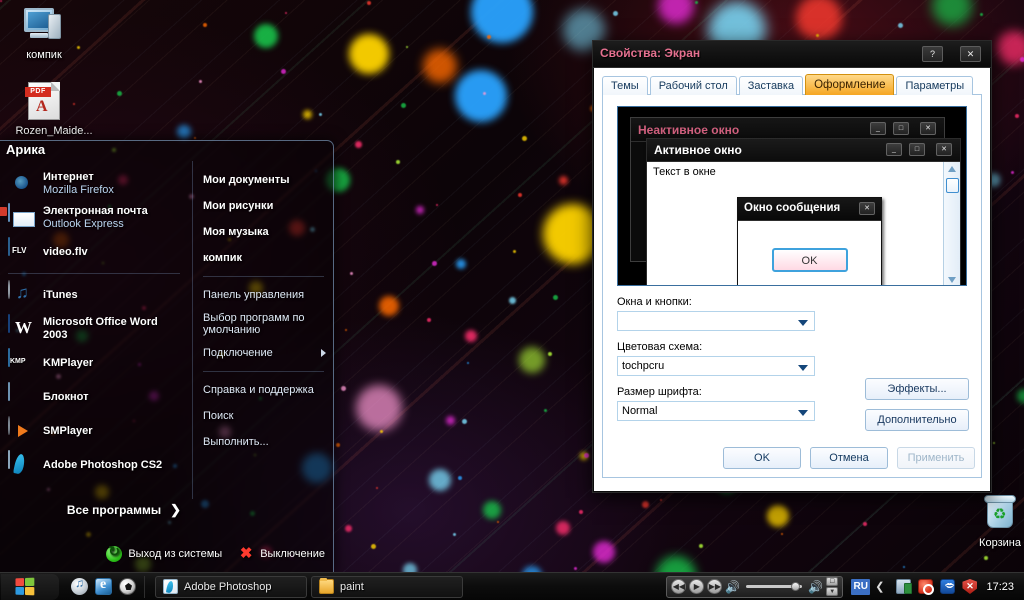 Image resolution: width=1024 pixels, height=600 pixels. I want to click on start-menu-item-9: Adobe Photoshop CS2, so click(95, 465).